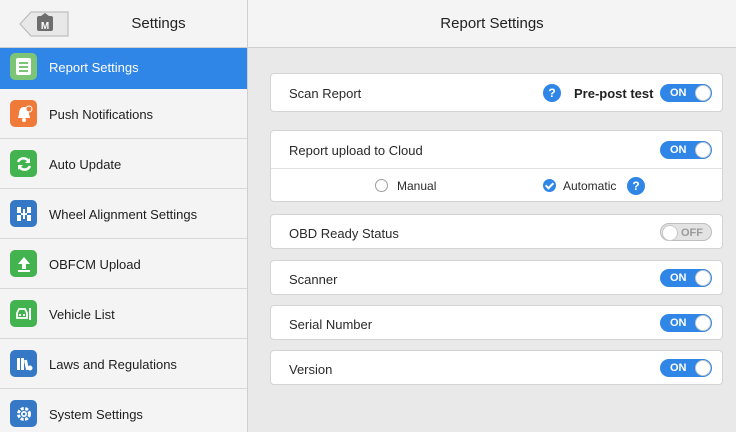 This screenshot has height=432, width=736. I want to click on bell-icon, so click(23, 113).